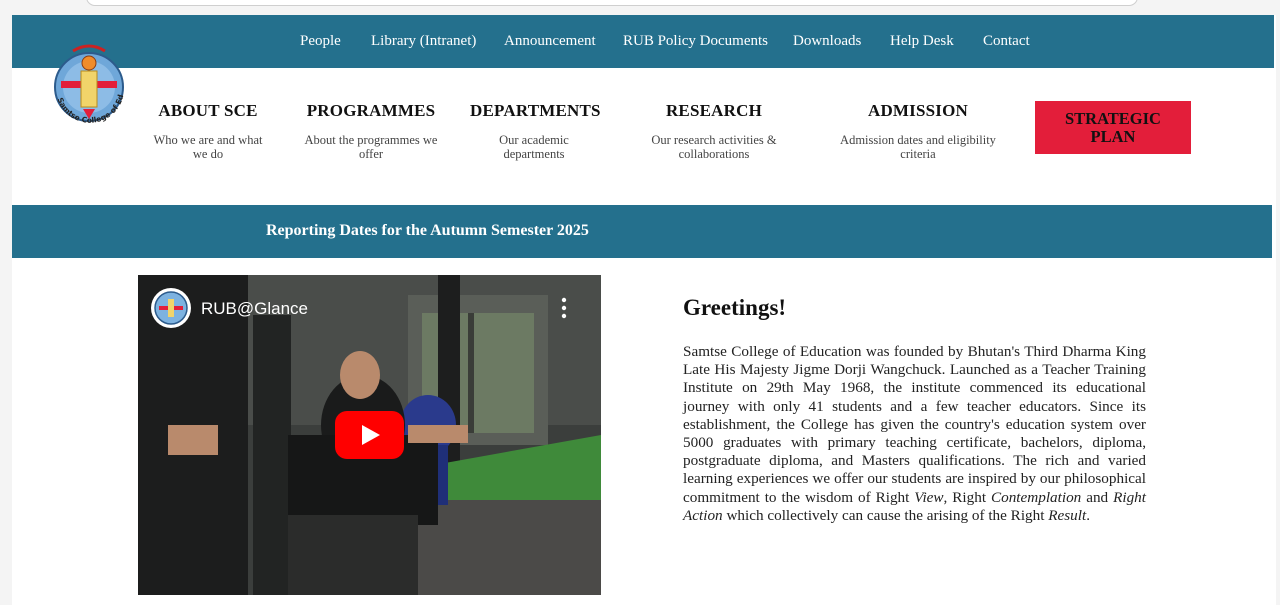  Describe the element at coordinates (550, 41) in the screenshot. I see `top-nav-announcement: Announcement` at that location.